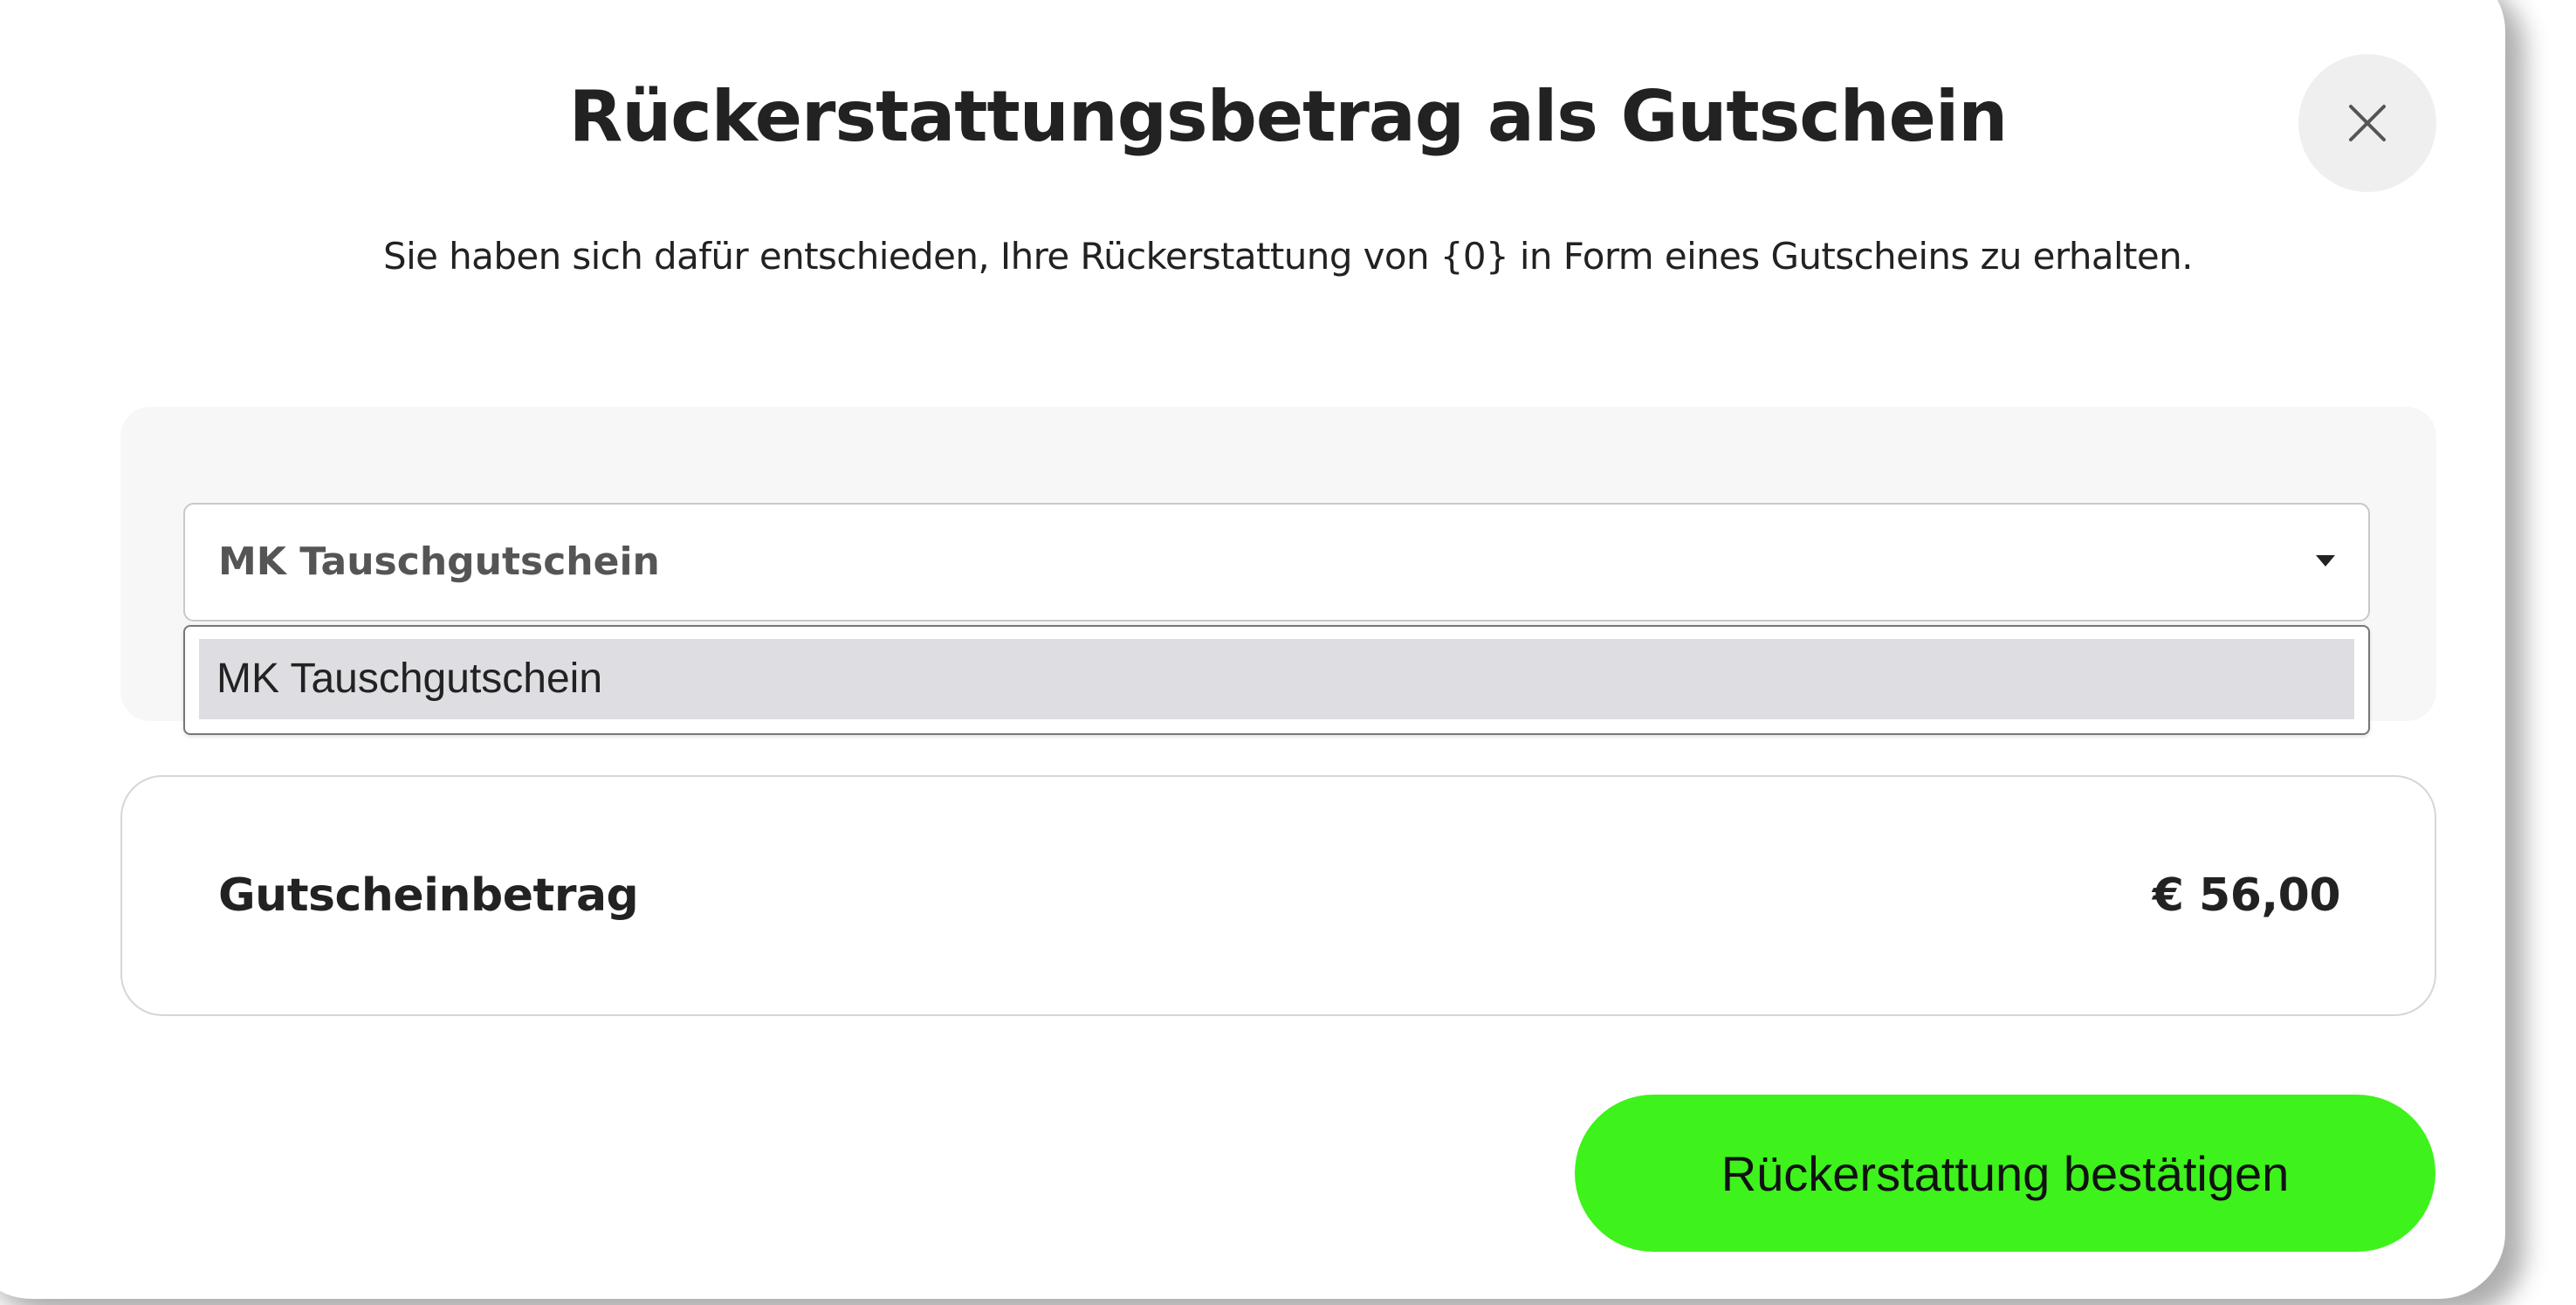  I want to click on confirm-refund-button: Rückerstattung bestätigen, so click(2005, 1173).